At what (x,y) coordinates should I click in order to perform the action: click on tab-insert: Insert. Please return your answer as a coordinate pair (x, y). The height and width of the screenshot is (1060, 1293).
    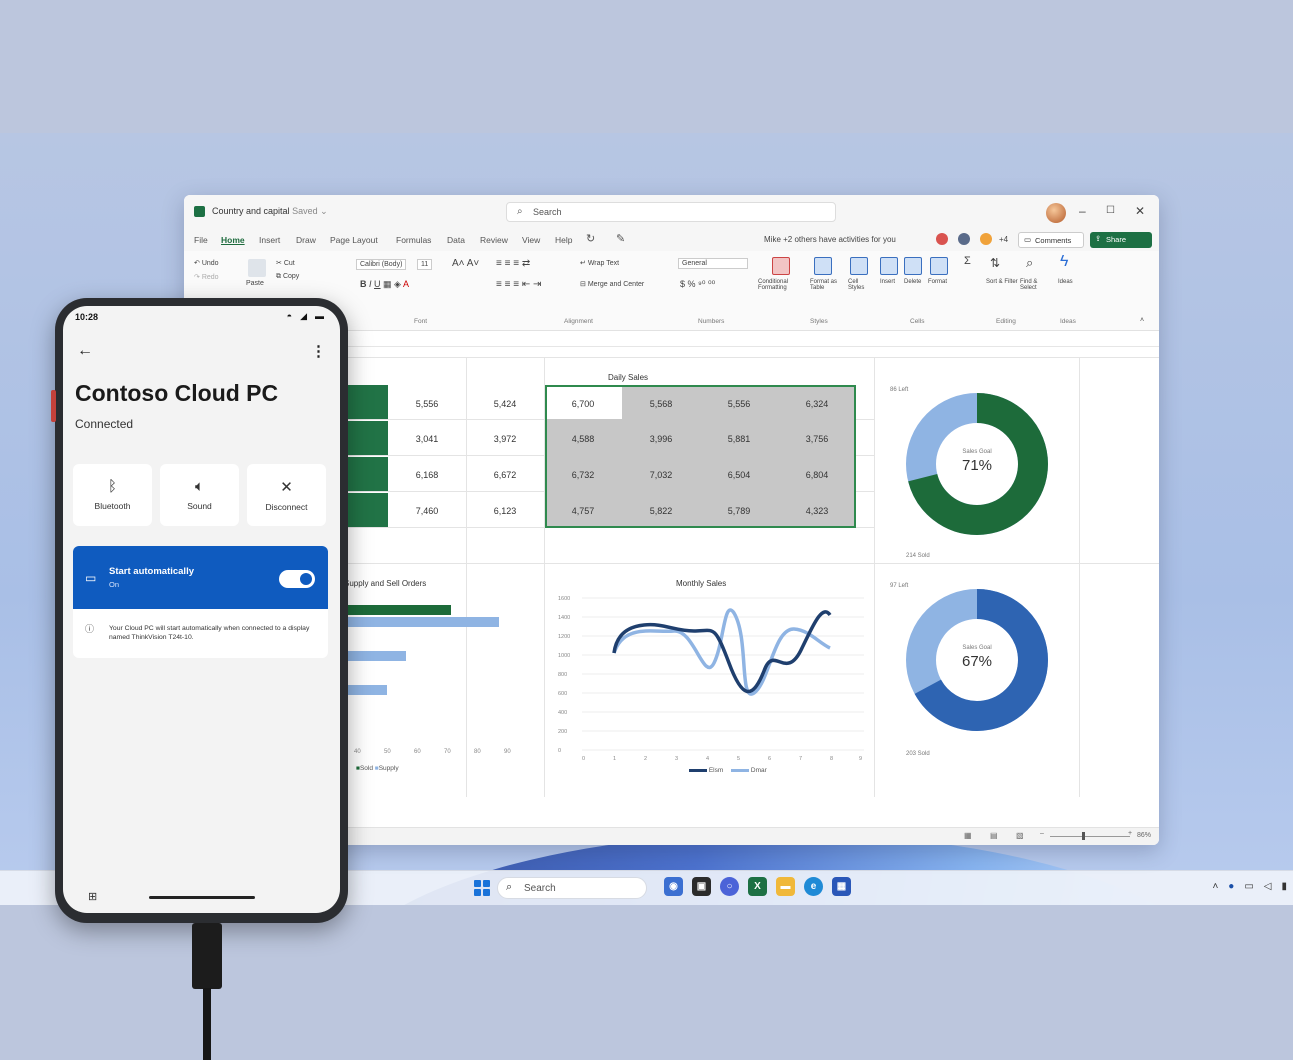
    Looking at the image, I should click on (269, 240).